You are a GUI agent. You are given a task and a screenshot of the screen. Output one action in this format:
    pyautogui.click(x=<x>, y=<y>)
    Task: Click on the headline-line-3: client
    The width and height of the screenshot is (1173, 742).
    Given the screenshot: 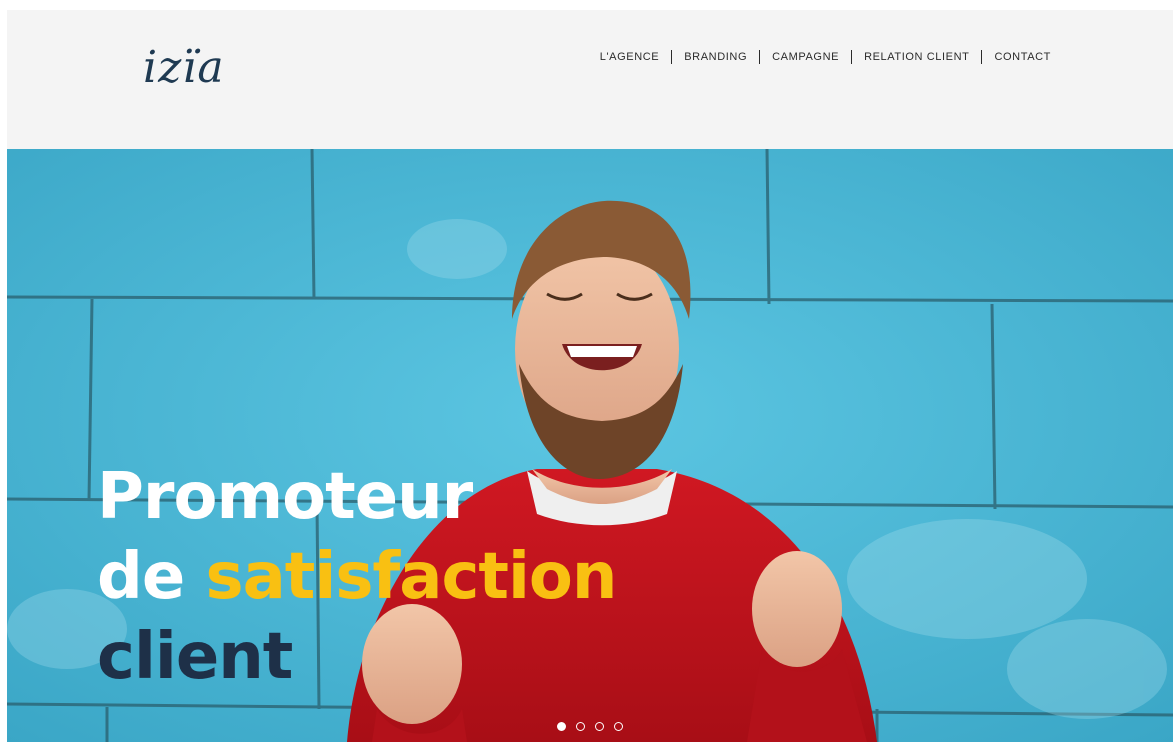 What is the action you would take?
    pyautogui.click(x=195, y=656)
    